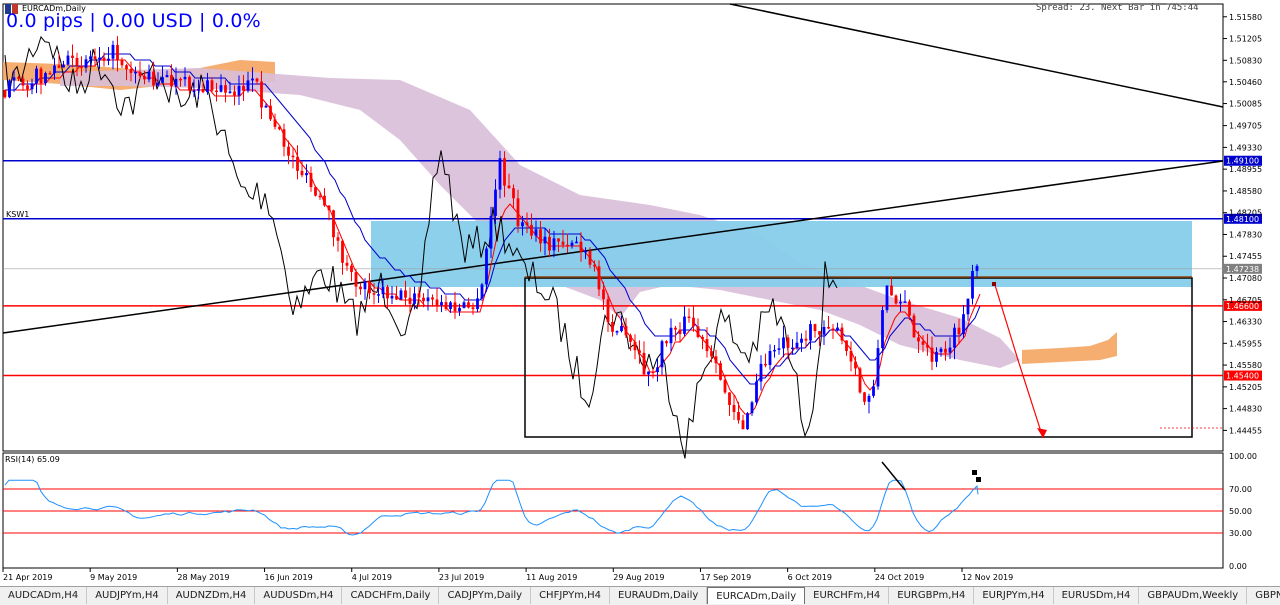  What do you see at coordinates (810, 577) in the screenshot?
I see `time-tick-label: 6 Oct 2019` at bounding box center [810, 577].